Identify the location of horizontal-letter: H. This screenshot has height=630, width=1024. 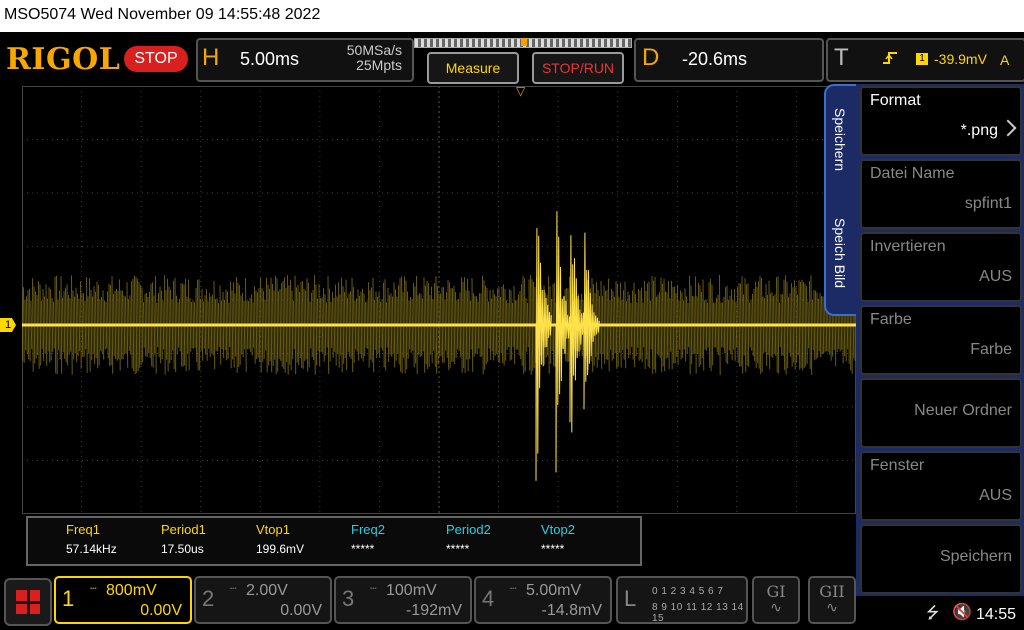
(211, 57).